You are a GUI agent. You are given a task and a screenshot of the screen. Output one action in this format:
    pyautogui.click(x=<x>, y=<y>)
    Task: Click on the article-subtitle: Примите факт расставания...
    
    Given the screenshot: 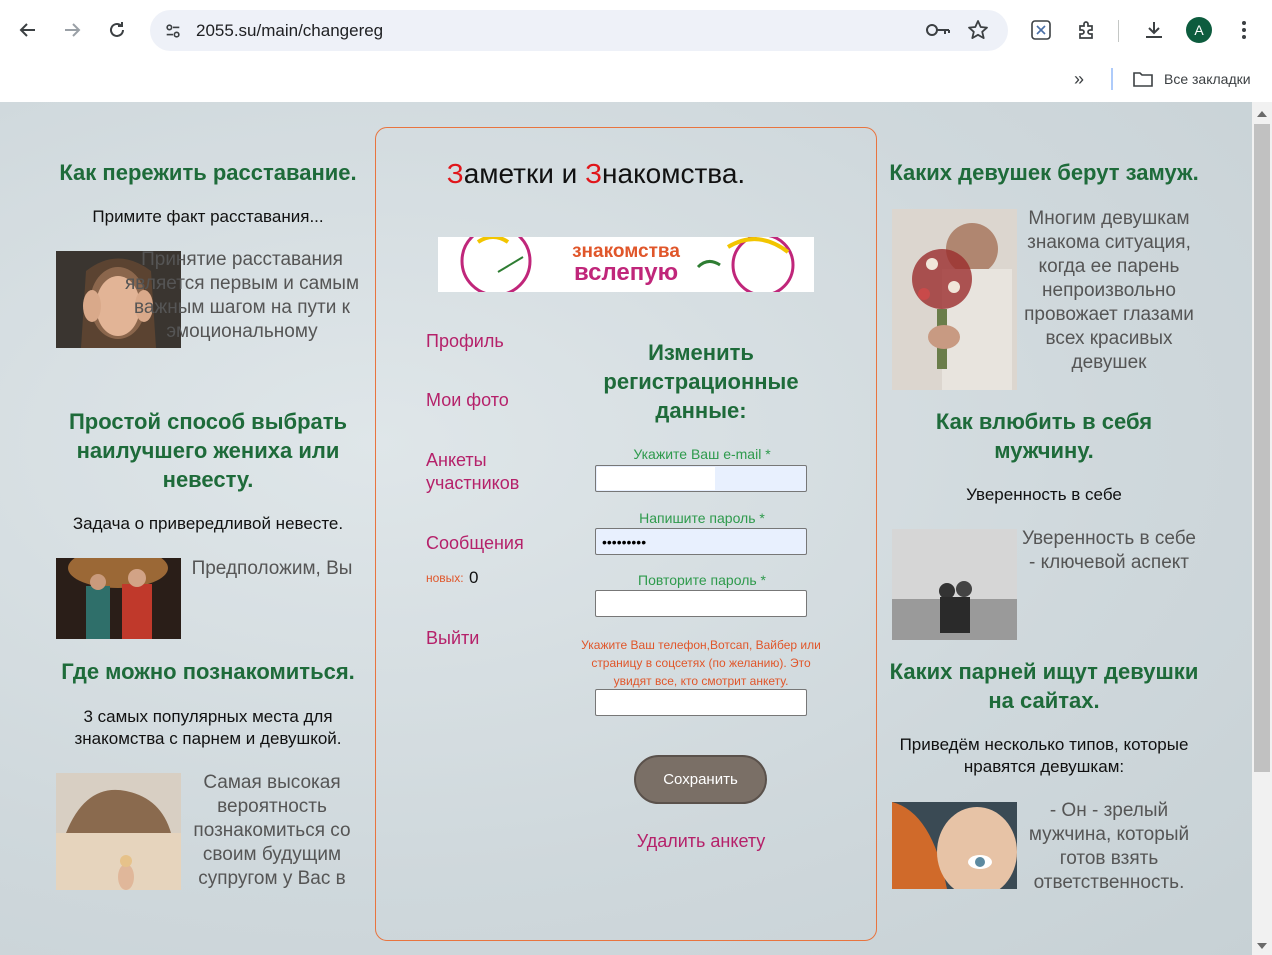 What is the action you would take?
    pyautogui.click(x=208, y=216)
    